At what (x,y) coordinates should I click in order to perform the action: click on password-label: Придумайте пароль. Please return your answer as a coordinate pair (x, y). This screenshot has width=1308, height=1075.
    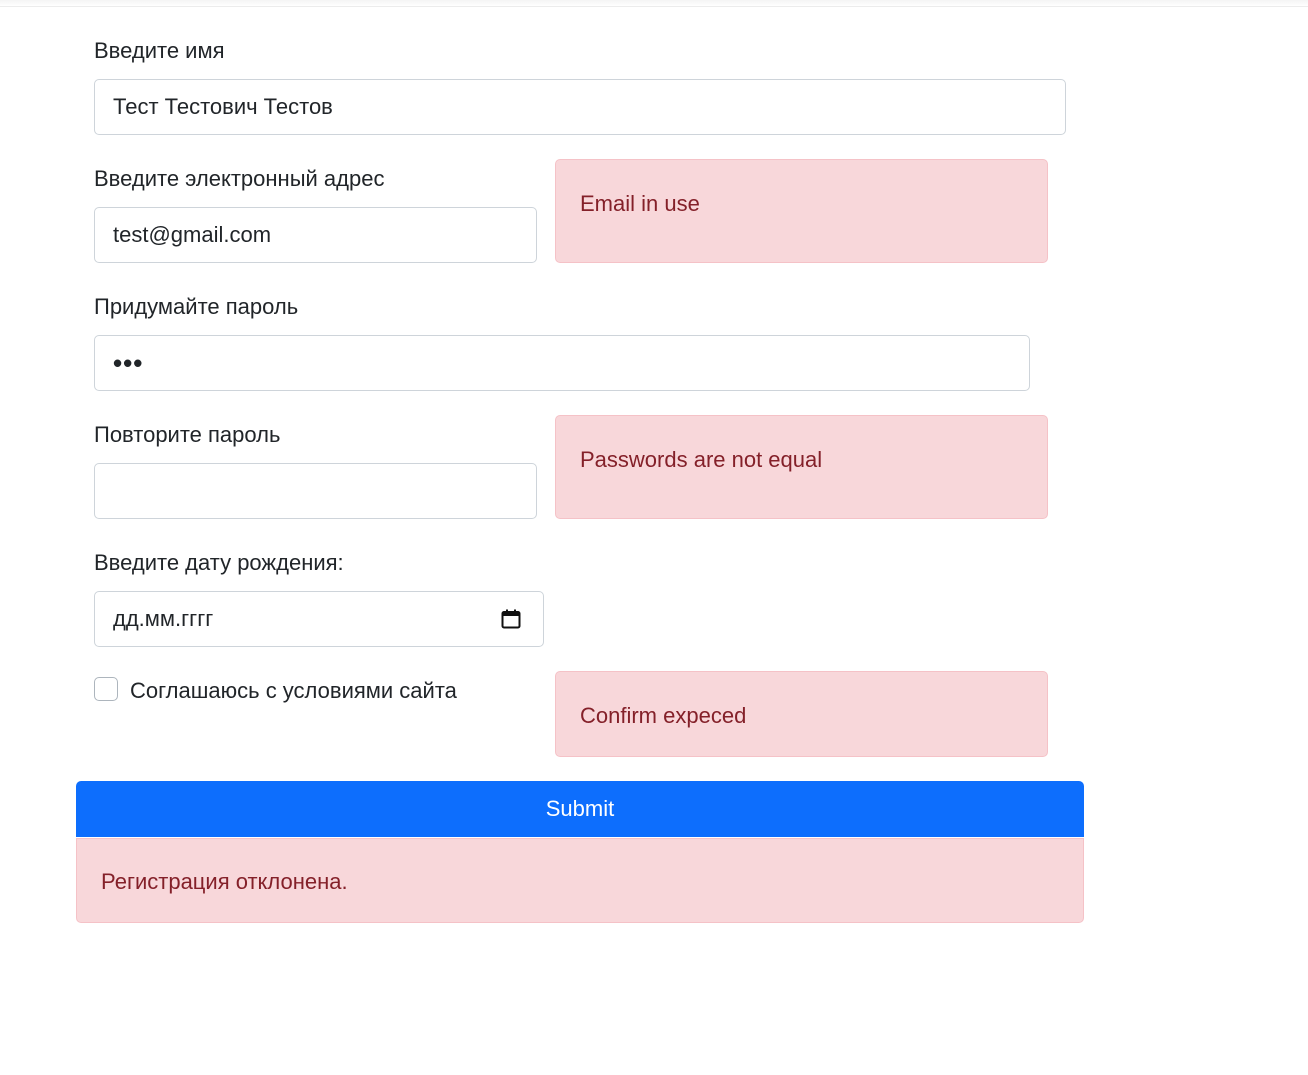
    Looking at the image, I should click on (196, 306).